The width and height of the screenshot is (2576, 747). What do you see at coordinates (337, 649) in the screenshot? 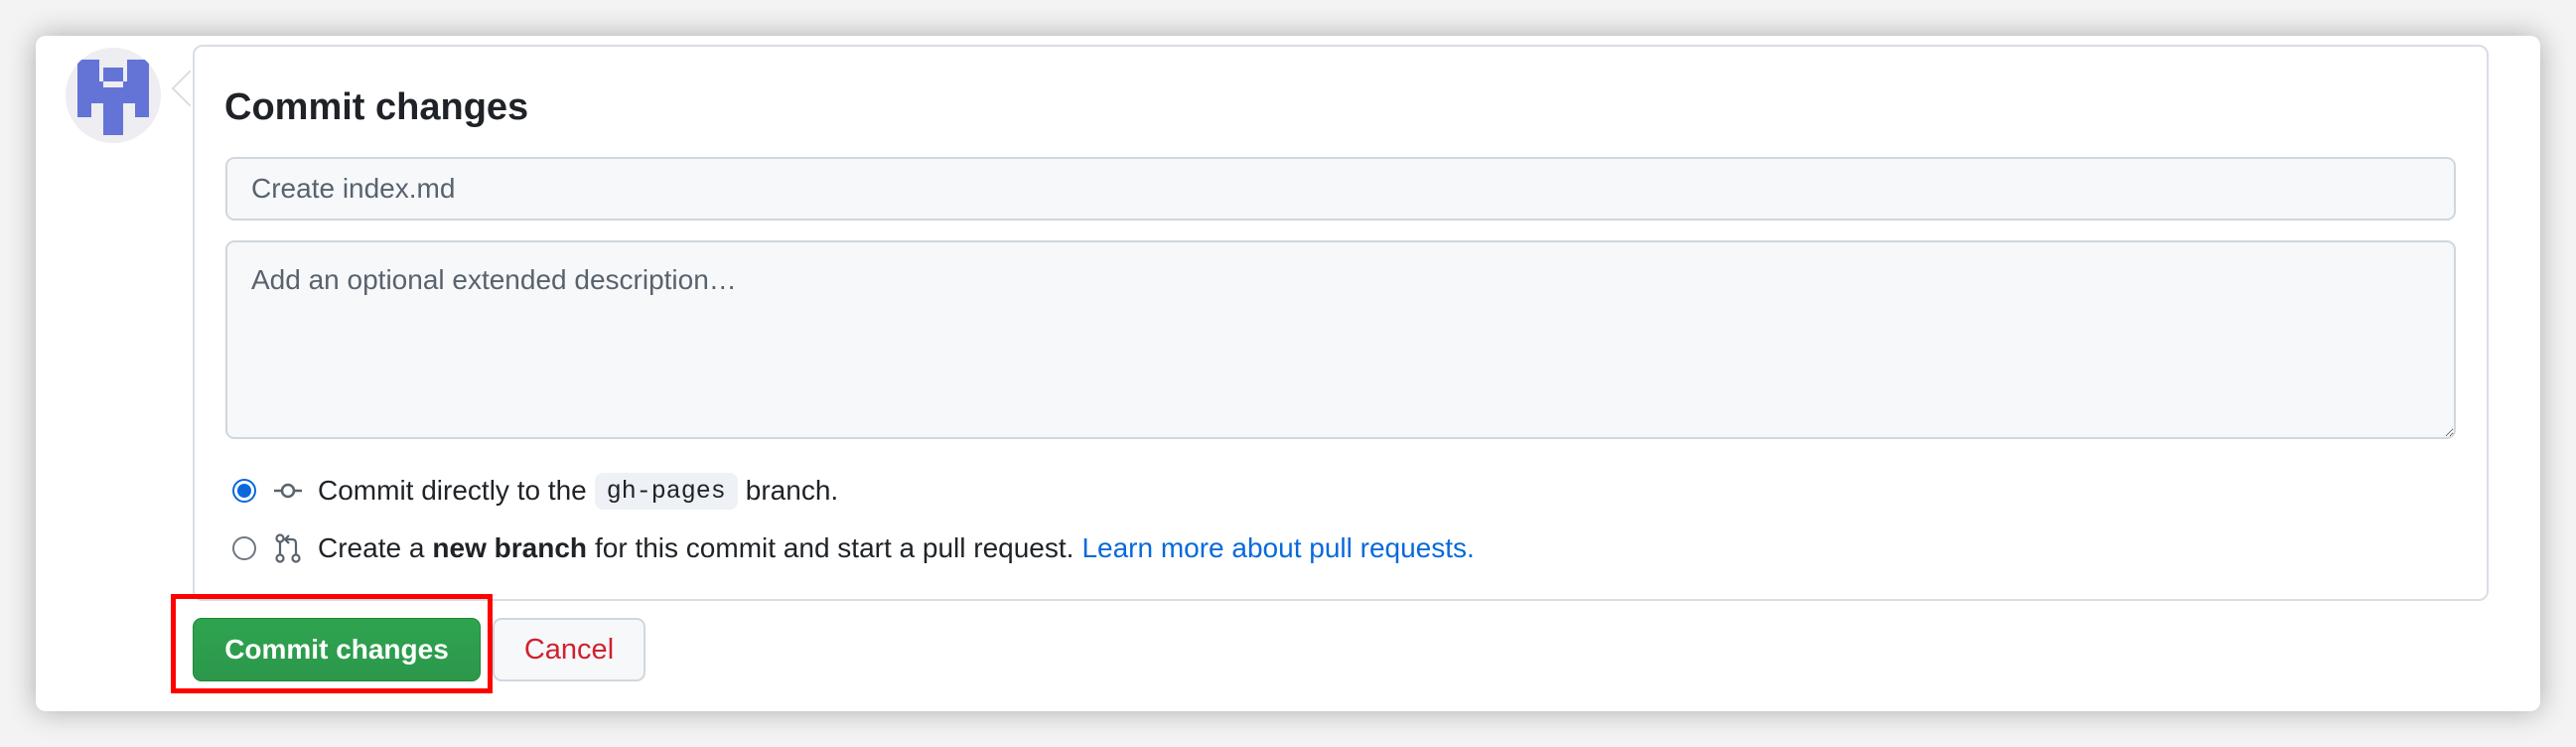
I see `commit-changes-button: Commit changes` at bounding box center [337, 649].